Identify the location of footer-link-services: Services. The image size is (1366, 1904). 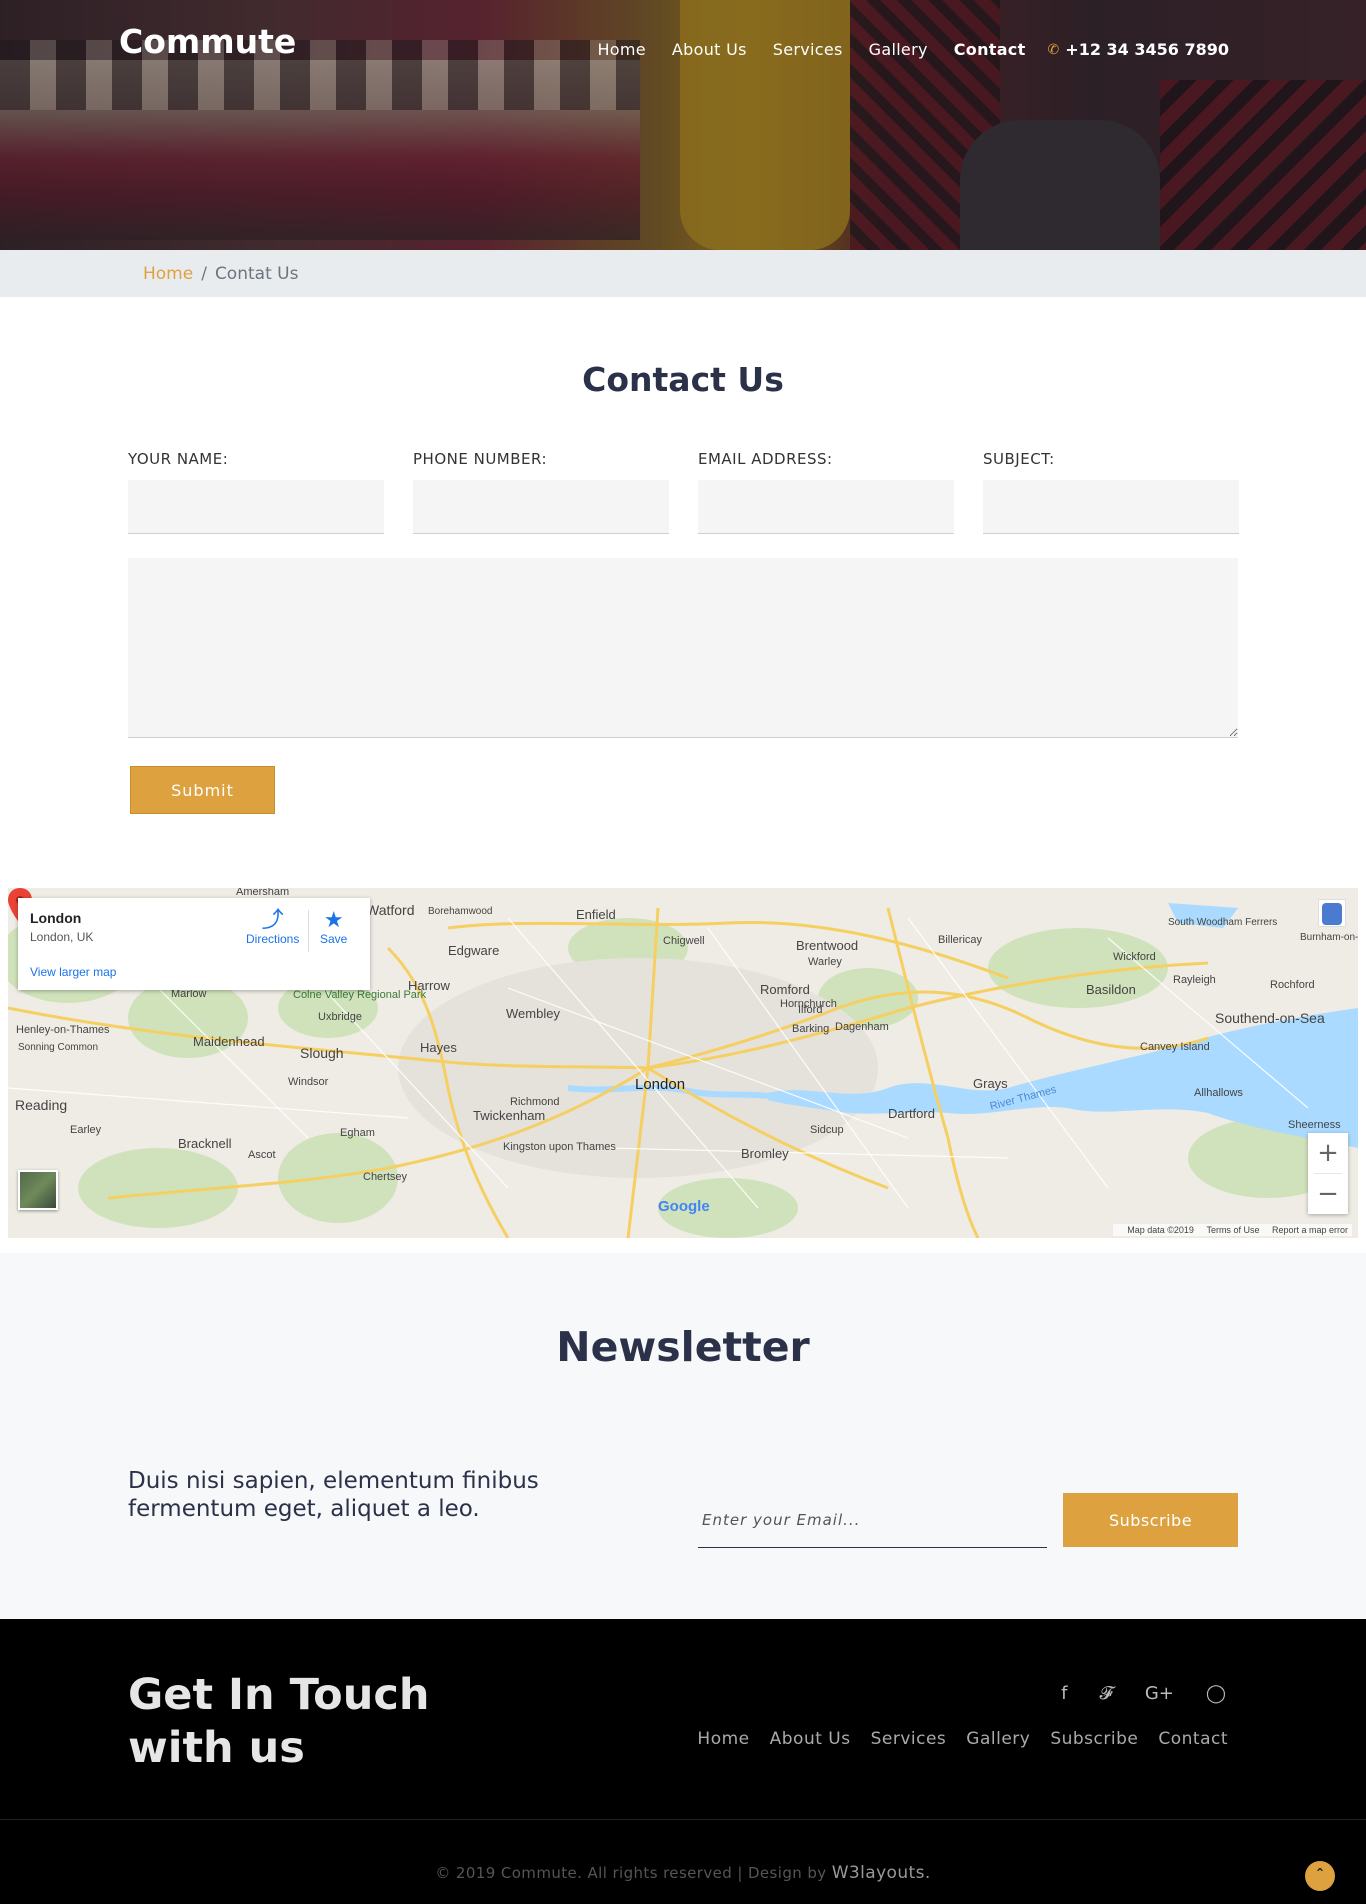
(909, 1739).